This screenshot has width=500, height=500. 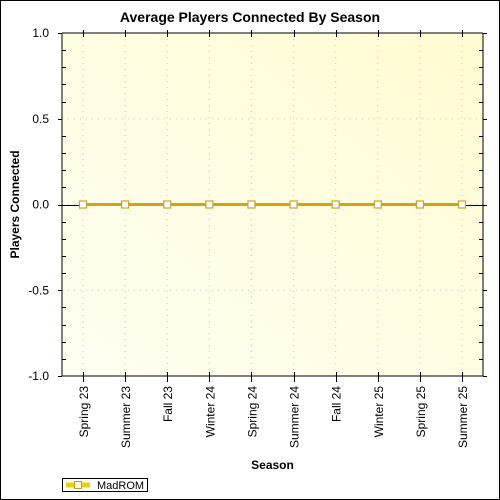 I want to click on legend: MadROM, so click(x=105, y=485).